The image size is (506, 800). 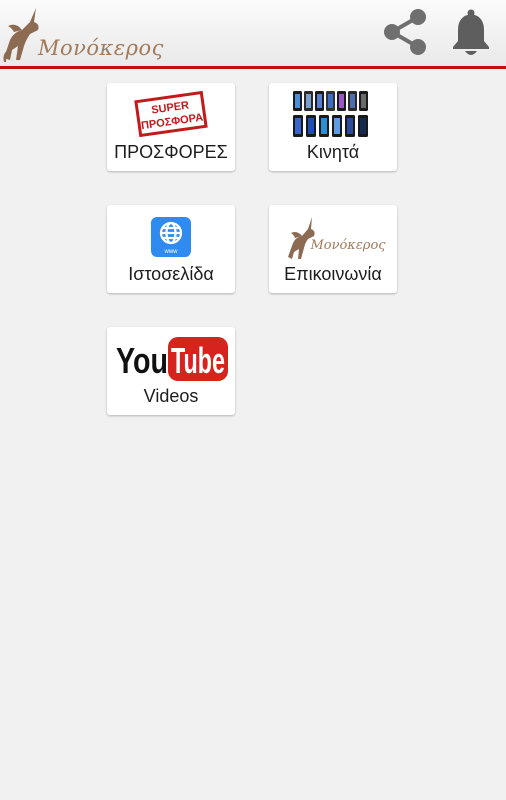 I want to click on tile-label-videos: Videos, so click(x=171, y=396).